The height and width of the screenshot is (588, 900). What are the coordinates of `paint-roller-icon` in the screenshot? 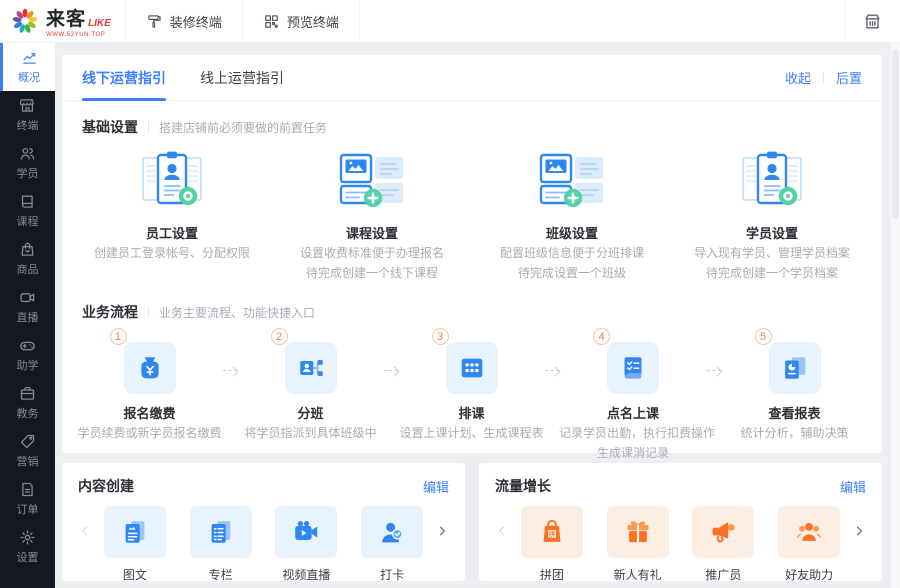 It's located at (154, 21).